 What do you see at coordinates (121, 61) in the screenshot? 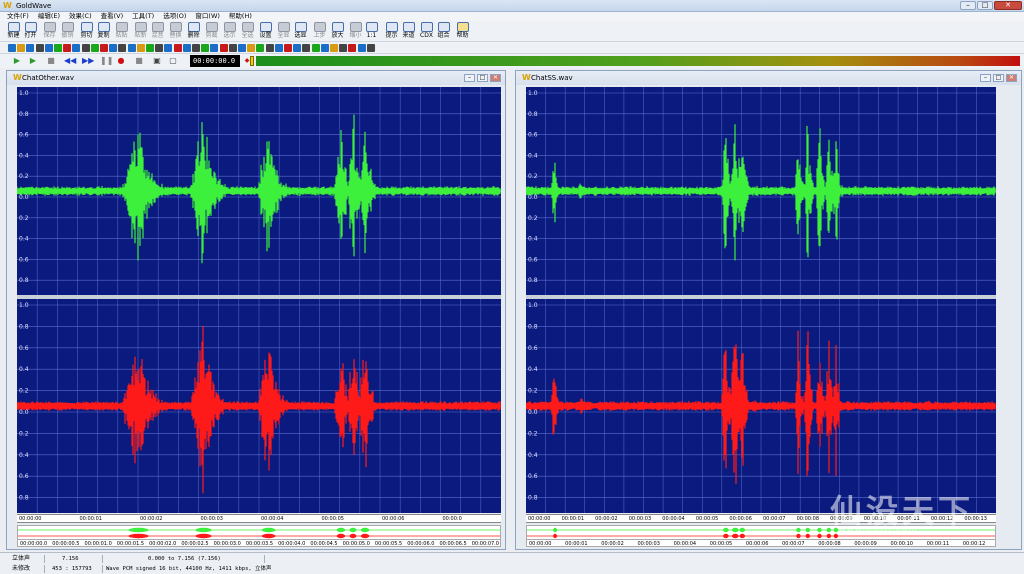
I see `record-icon: ●` at bounding box center [121, 61].